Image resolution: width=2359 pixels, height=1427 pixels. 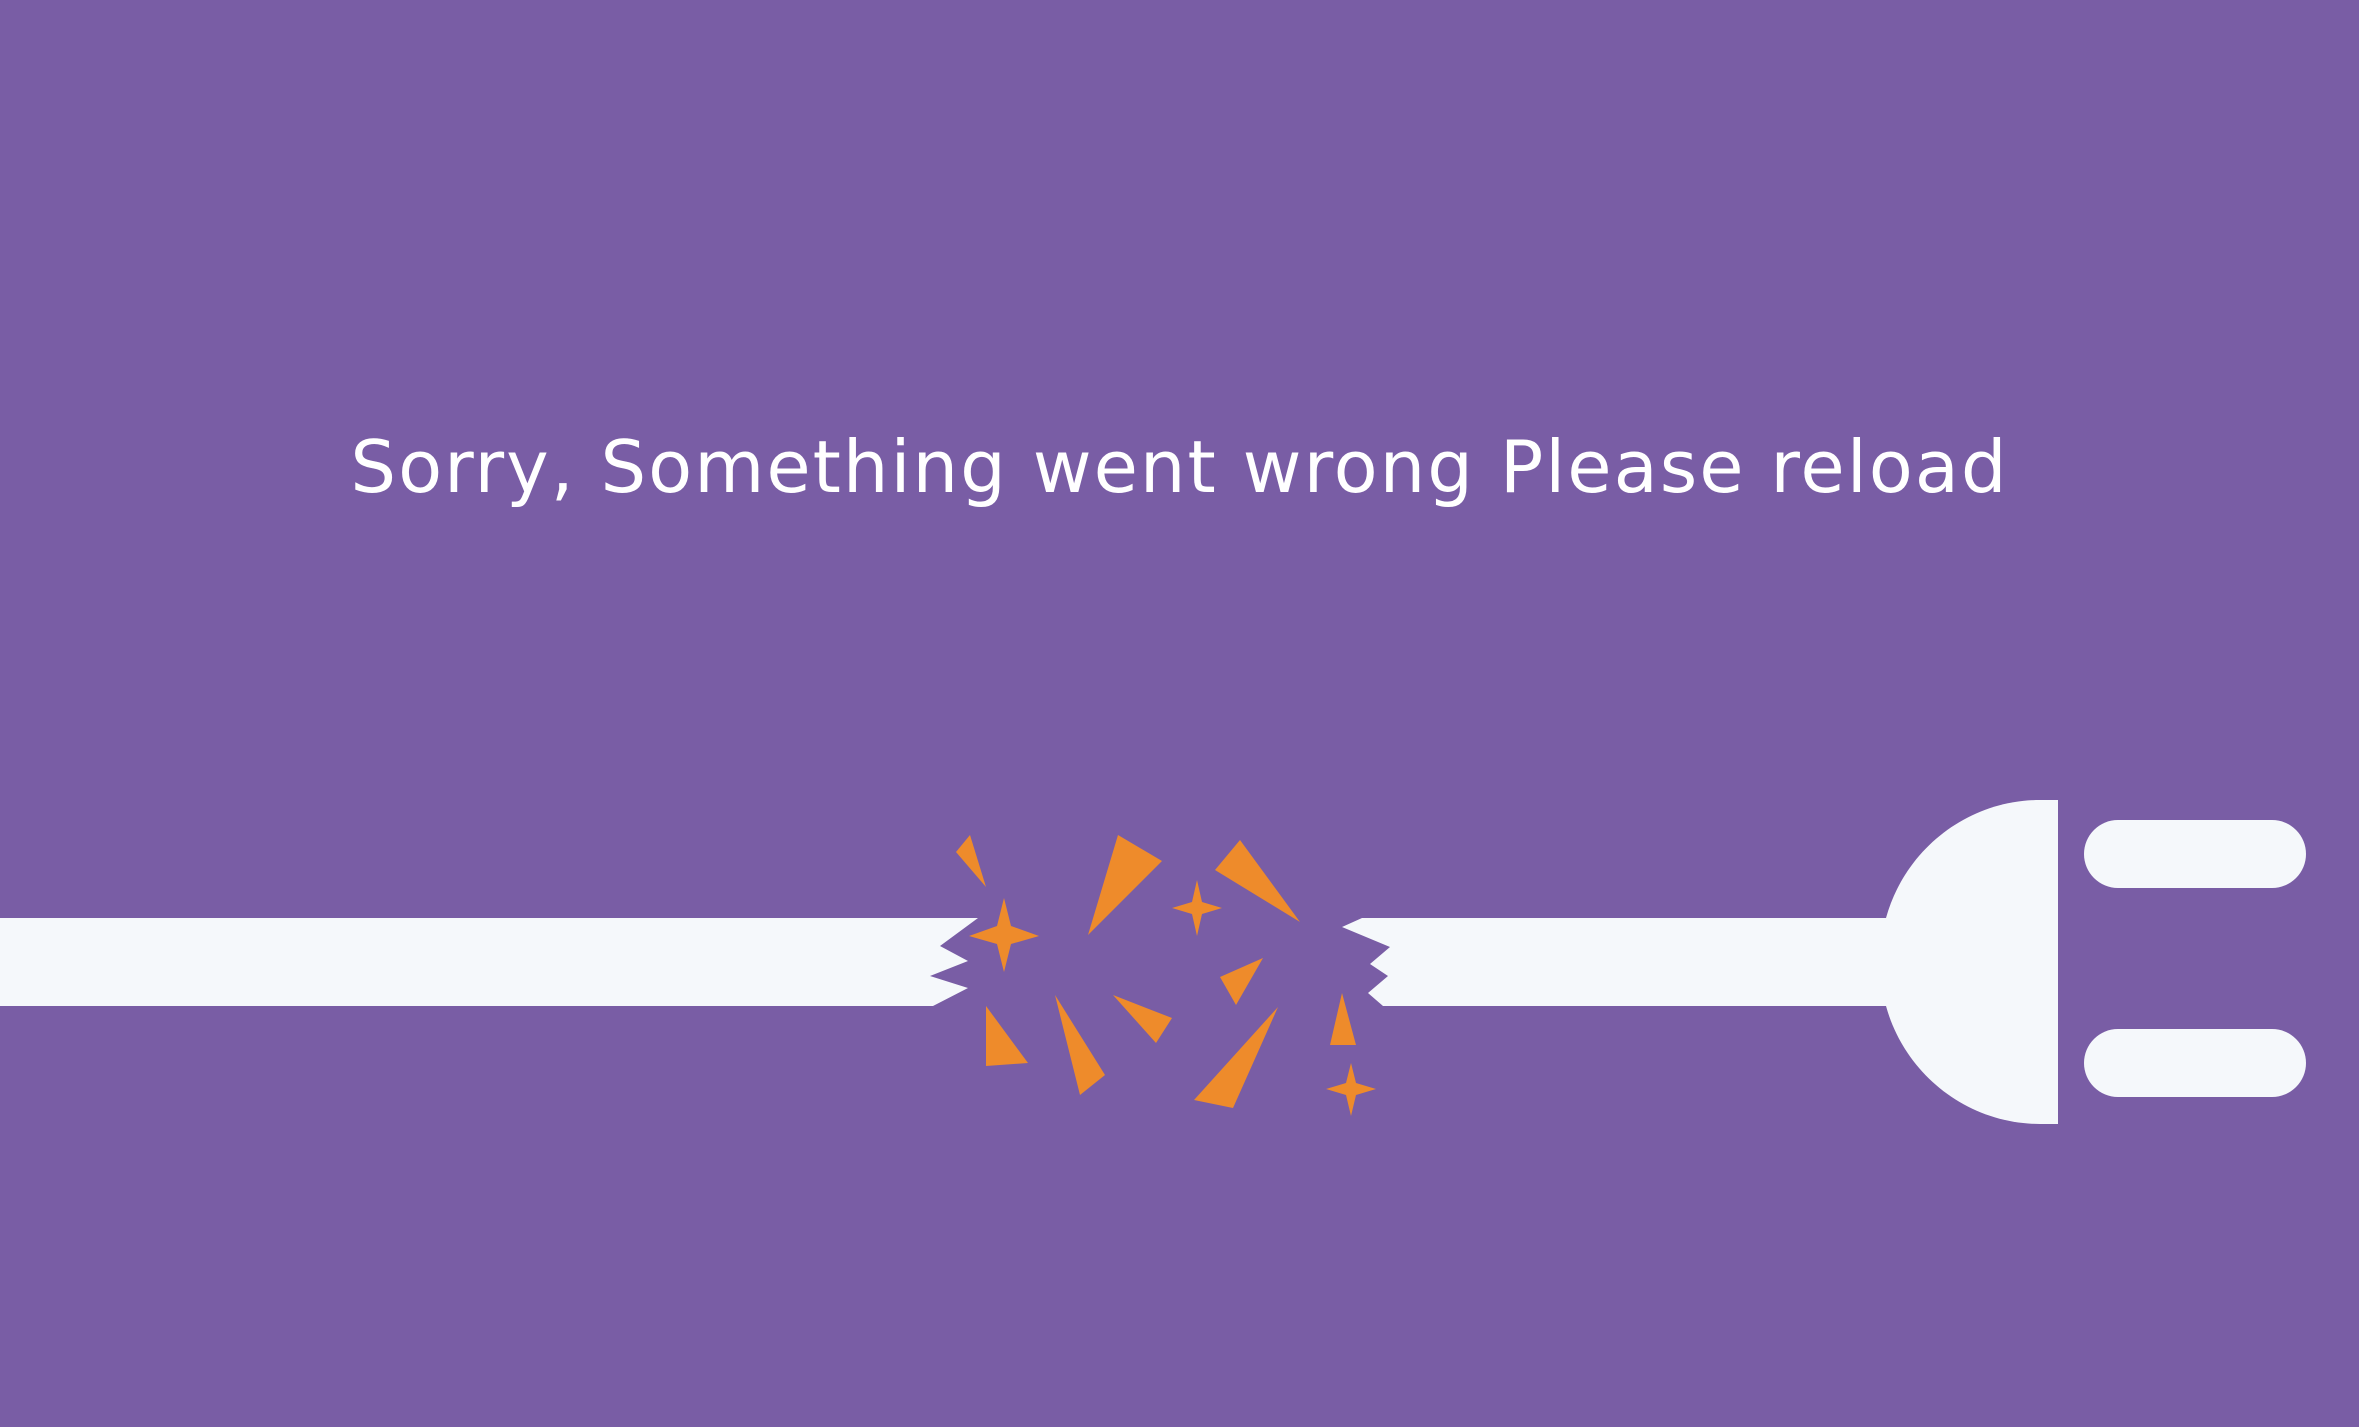 I want to click on left-cable-icon, so click(x=489, y=962).